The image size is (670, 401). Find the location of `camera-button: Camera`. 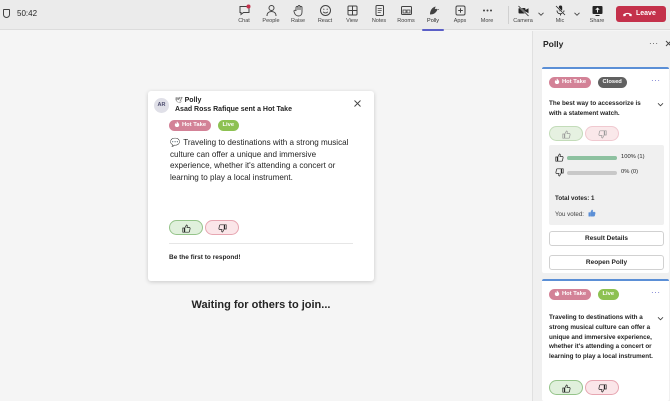

camera-button: Camera is located at coordinates (523, 16).